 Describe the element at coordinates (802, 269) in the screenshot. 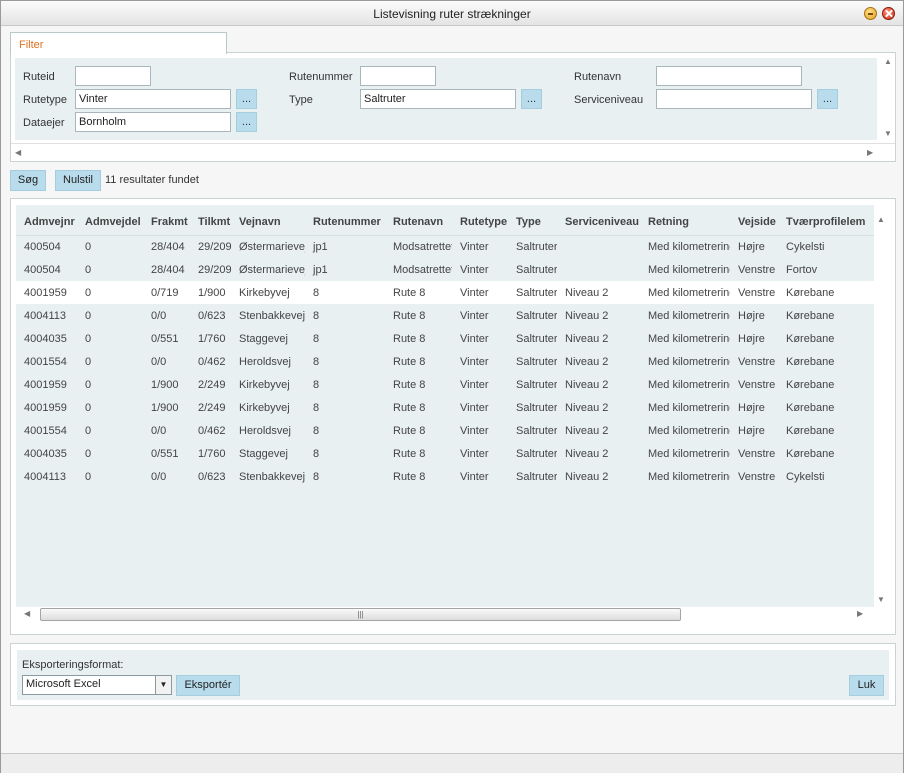

I see `table-cell: Fortov` at that location.